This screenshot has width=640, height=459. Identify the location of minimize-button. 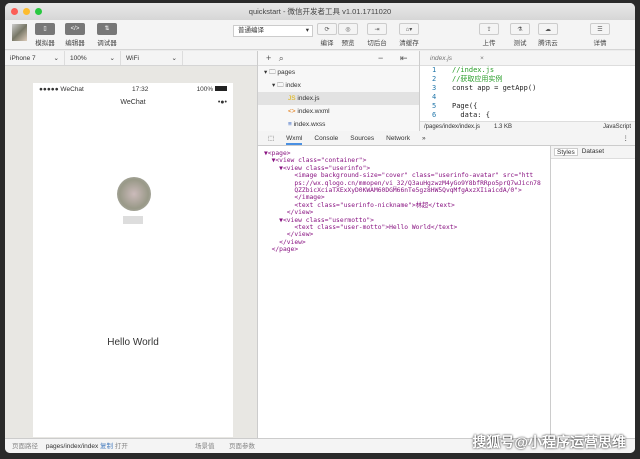
(26, 11).